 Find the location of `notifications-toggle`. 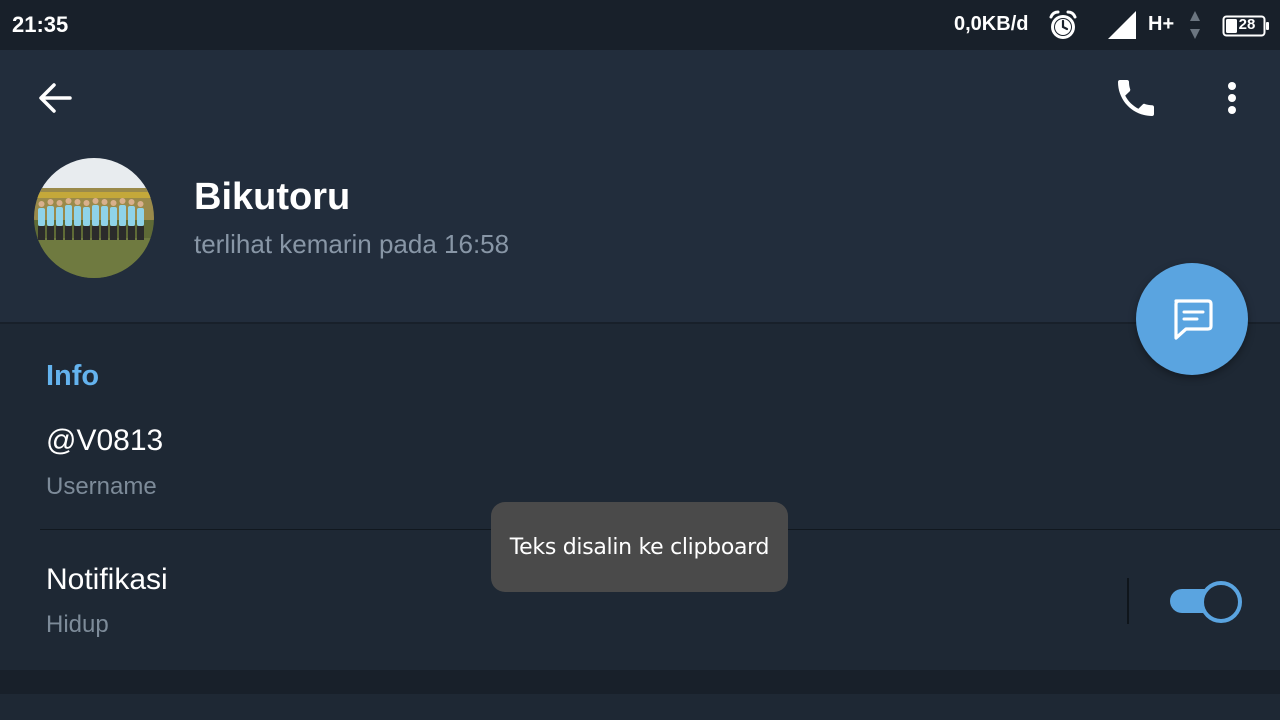

notifications-toggle is located at coordinates (1205, 601).